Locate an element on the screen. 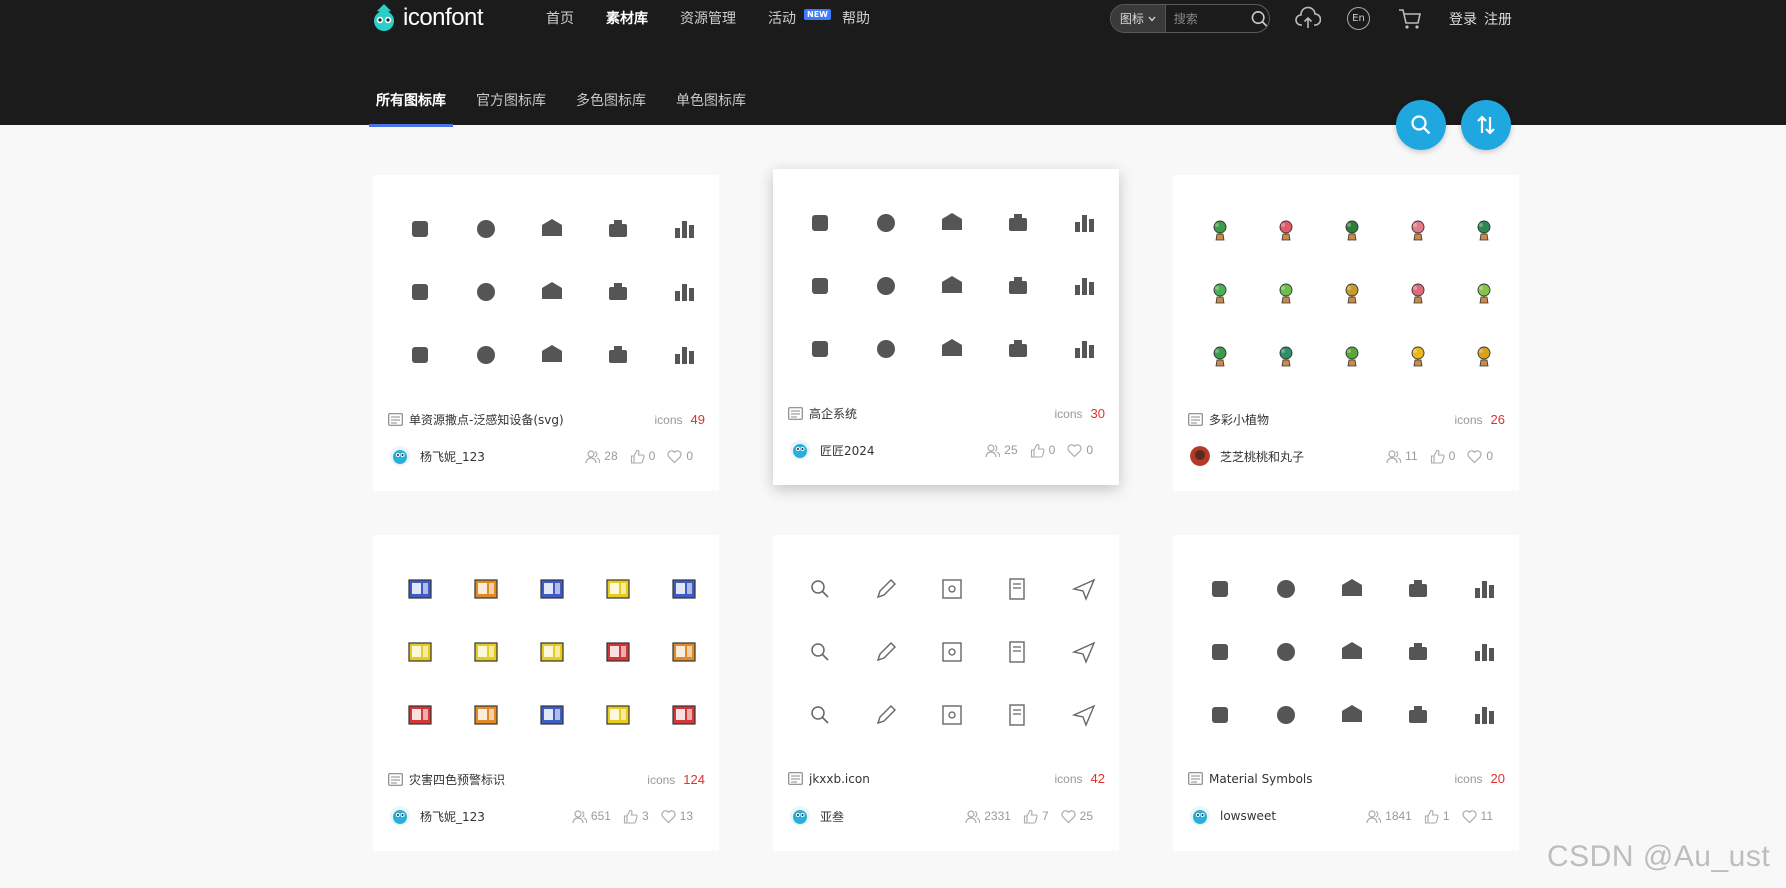 Image resolution: width=1786 pixels, height=888 pixels. likes-stat: 7 is located at coordinates (1036, 816).